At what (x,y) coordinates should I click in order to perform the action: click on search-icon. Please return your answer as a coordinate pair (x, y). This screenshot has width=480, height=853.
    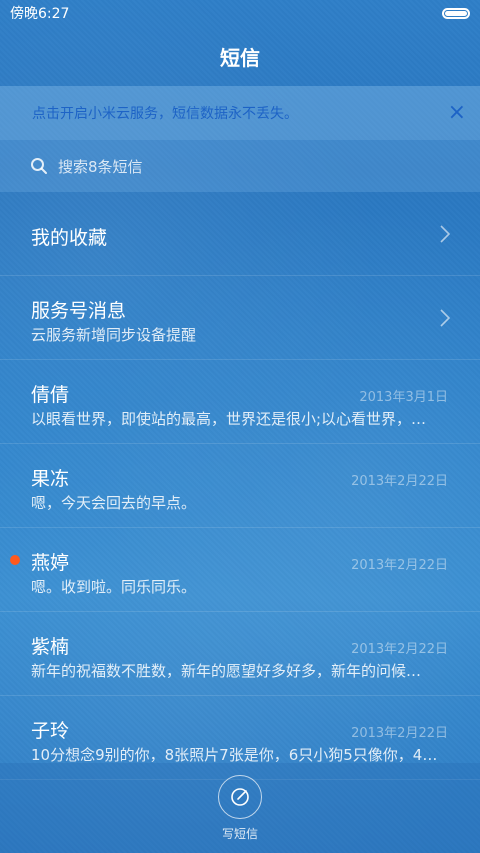
    Looking at the image, I should click on (39, 166).